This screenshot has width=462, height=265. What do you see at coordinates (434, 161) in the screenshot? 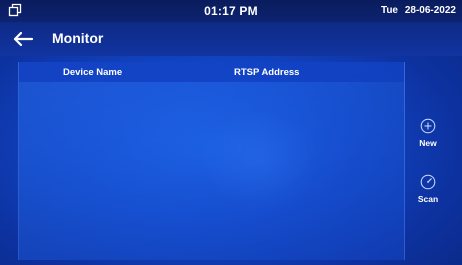
I see `side-action-panel: New Scan` at bounding box center [434, 161].